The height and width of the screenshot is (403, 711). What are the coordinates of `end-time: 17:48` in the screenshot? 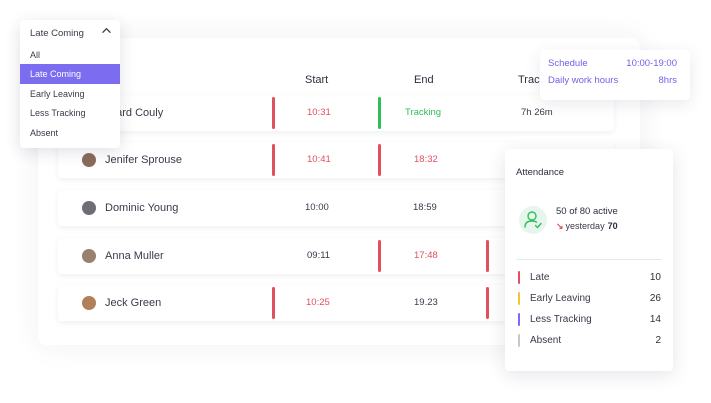 It's located at (426, 255).